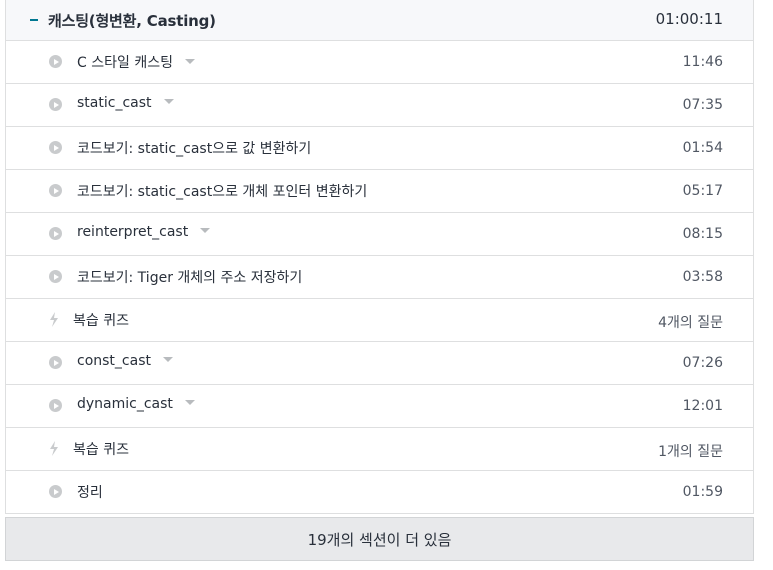 The width and height of the screenshot is (773, 570). Describe the element at coordinates (379, 20) in the screenshot. I see `section-header: 캐스팅(형변환, Casting) 01:00:11` at that location.